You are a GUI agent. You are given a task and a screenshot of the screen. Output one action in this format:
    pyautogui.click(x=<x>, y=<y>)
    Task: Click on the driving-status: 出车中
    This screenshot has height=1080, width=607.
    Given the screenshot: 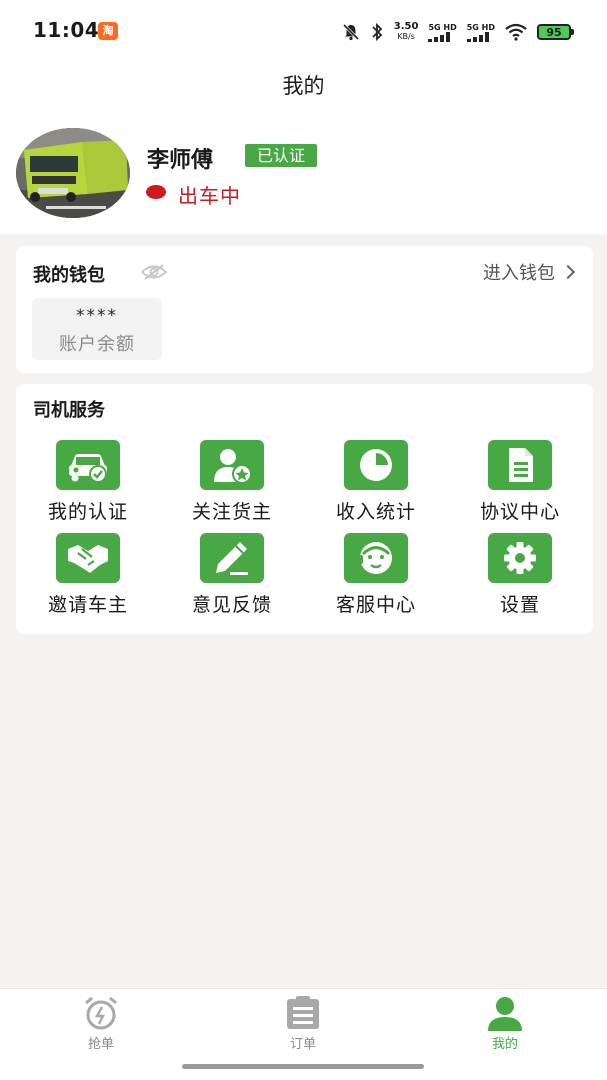 What is the action you would take?
    pyautogui.click(x=209, y=194)
    